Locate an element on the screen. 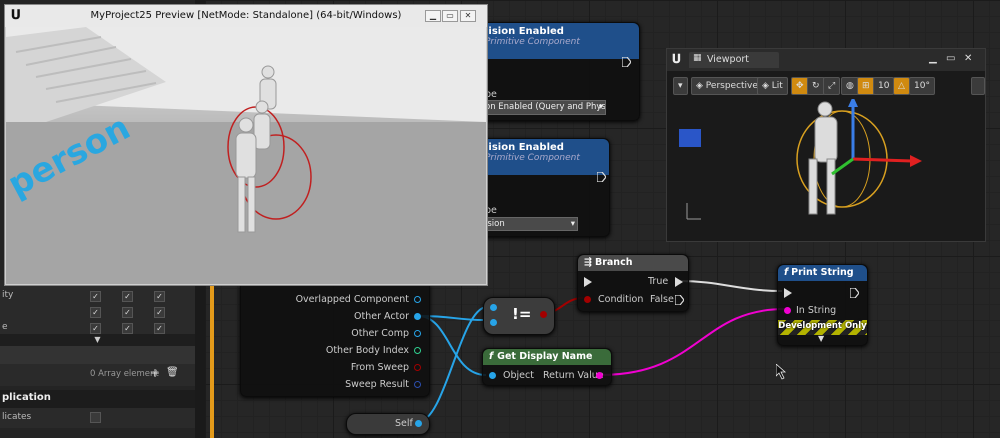 The width and height of the screenshot is (1000, 438). rotate-tool-button: ↻ is located at coordinates (816, 86).